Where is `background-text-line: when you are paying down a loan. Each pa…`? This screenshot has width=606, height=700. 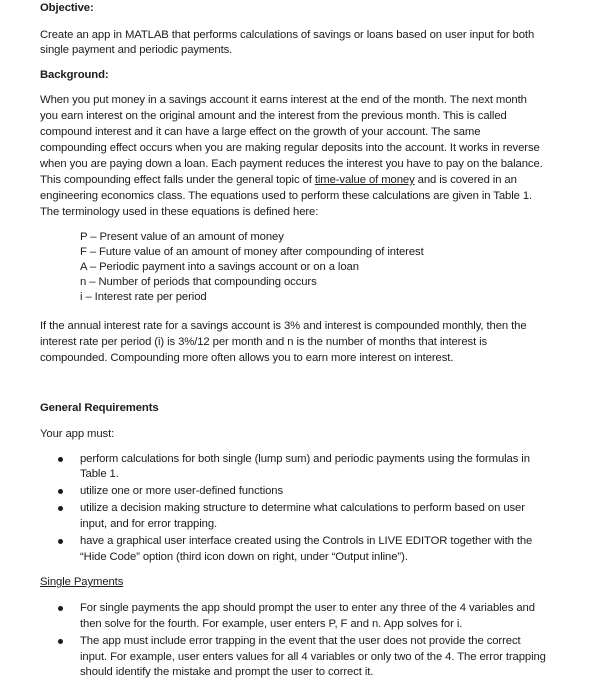
background-text-line: when you are paying down a loan. Each pa… is located at coordinates (291, 164).